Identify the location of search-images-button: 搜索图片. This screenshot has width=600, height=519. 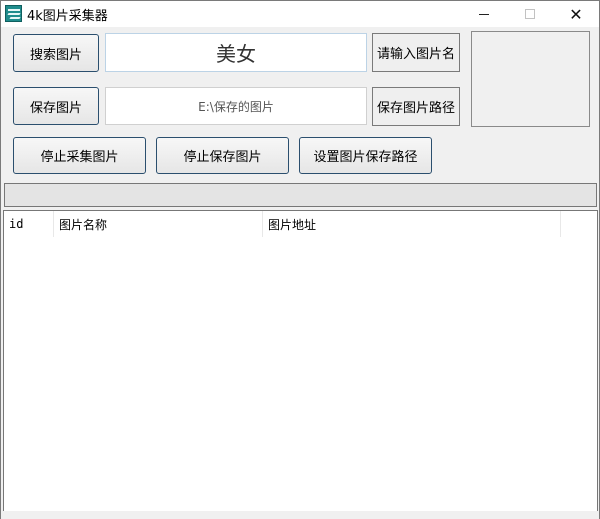
(56, 53).